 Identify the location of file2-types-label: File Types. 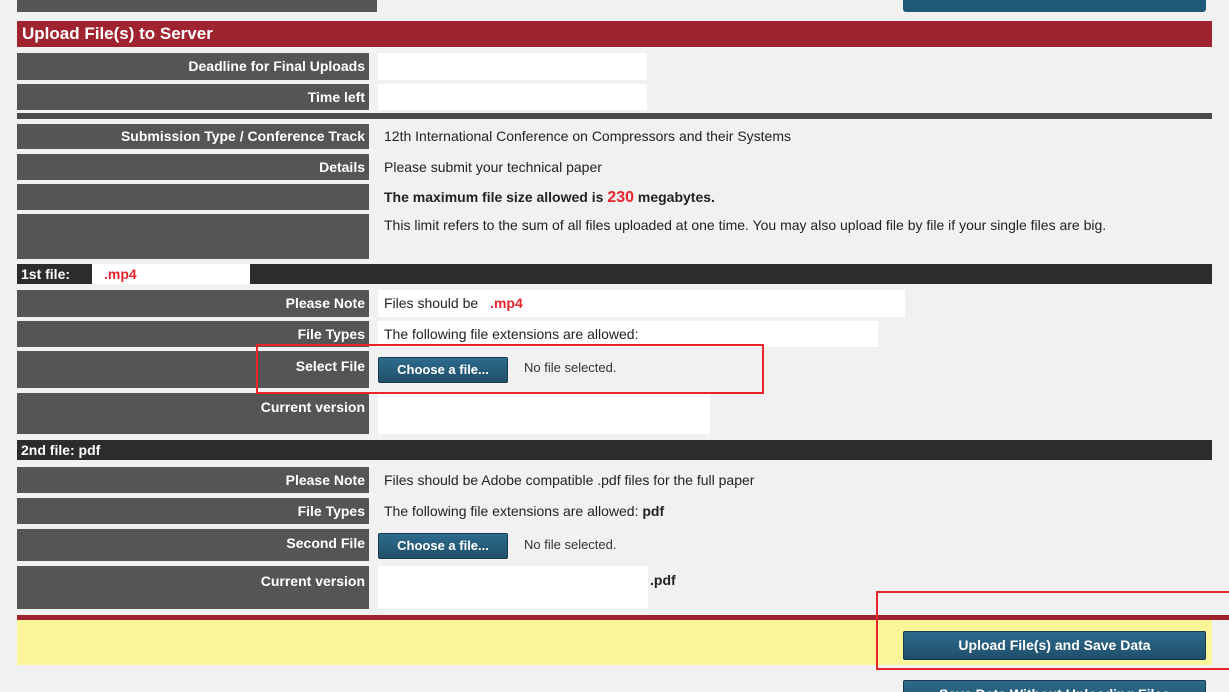
(193, 511).